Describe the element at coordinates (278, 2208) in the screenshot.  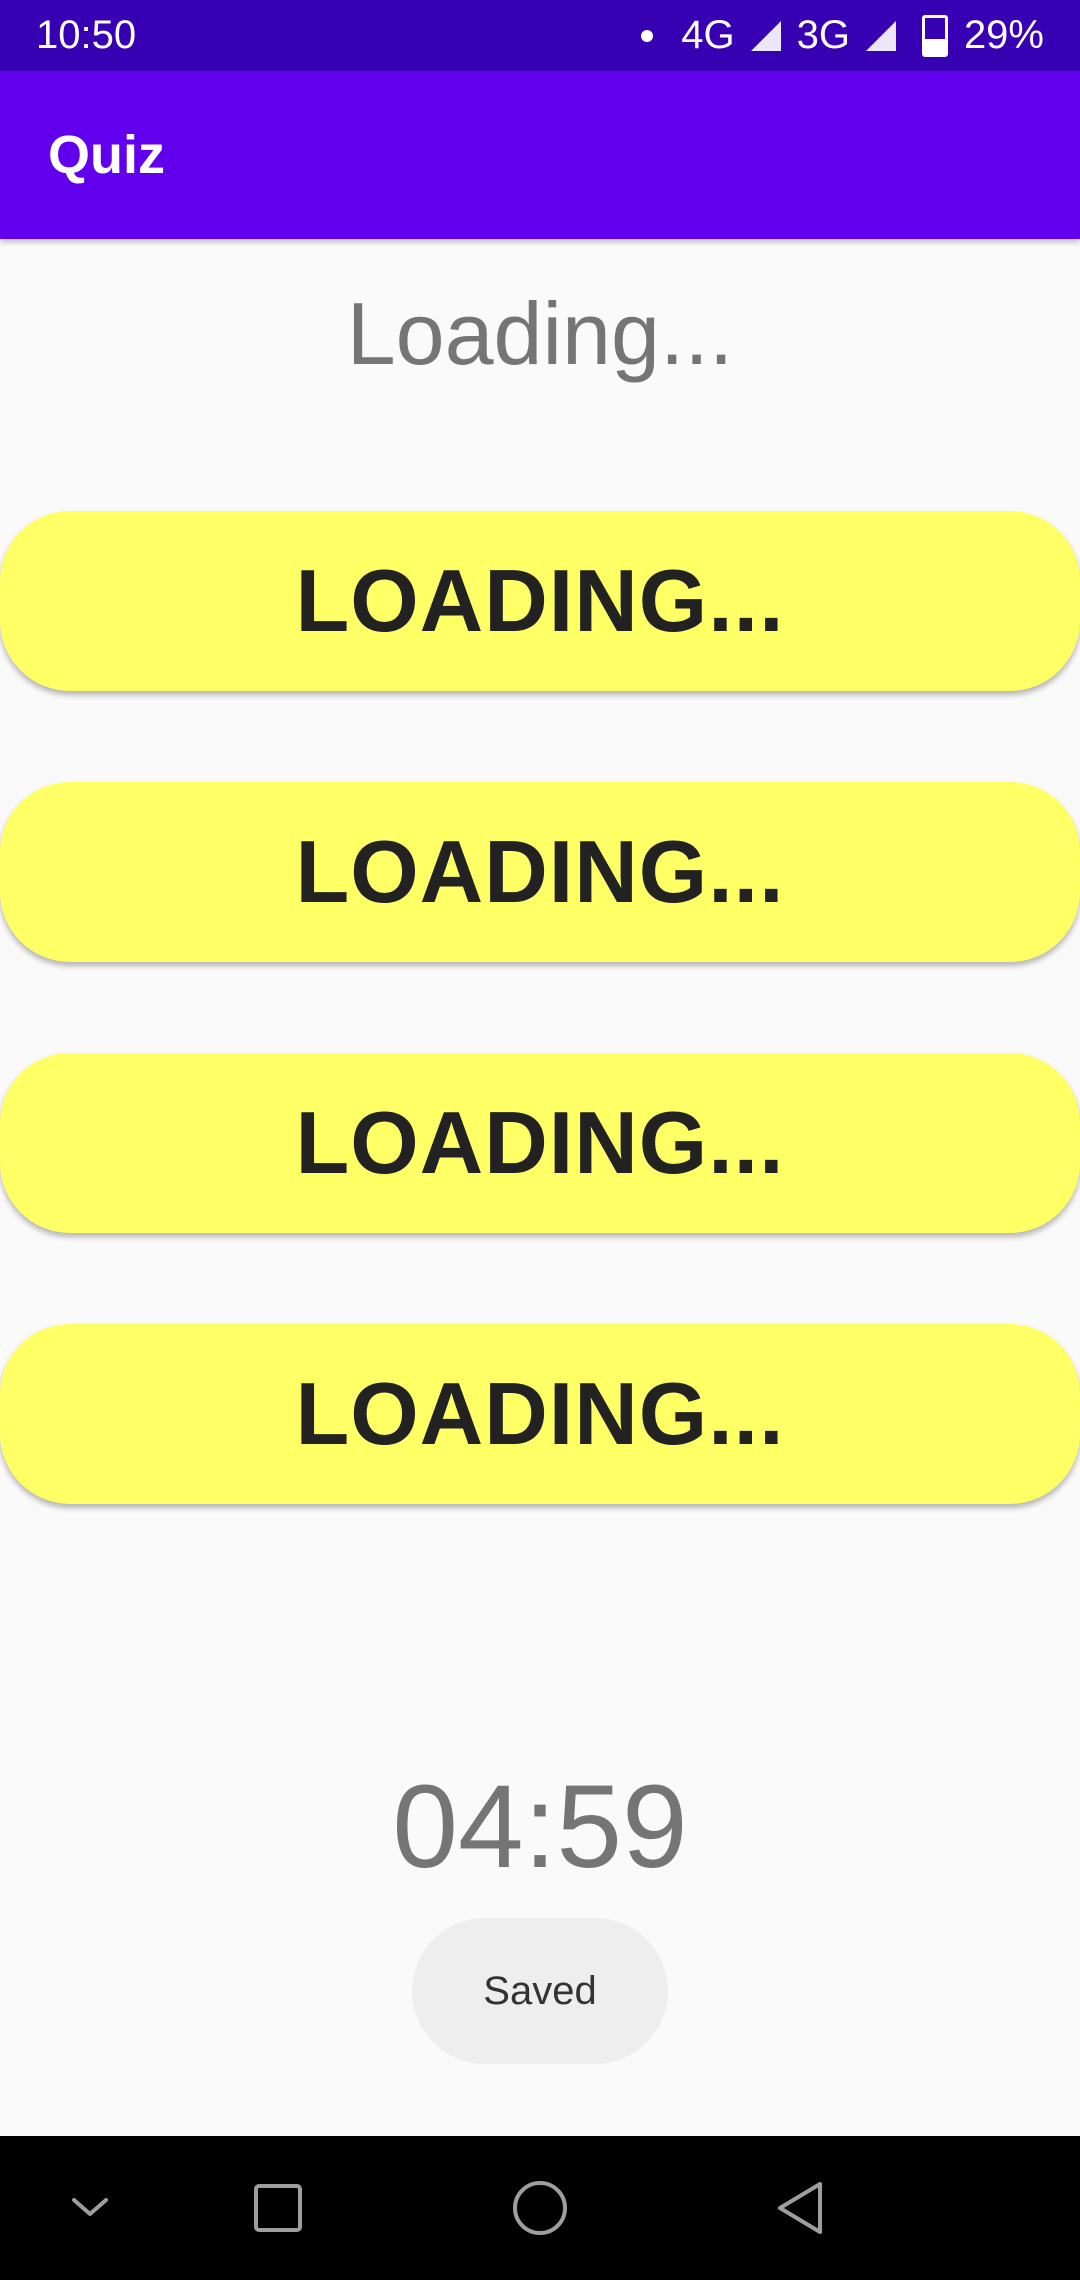
I see `recents-icon` at that location.